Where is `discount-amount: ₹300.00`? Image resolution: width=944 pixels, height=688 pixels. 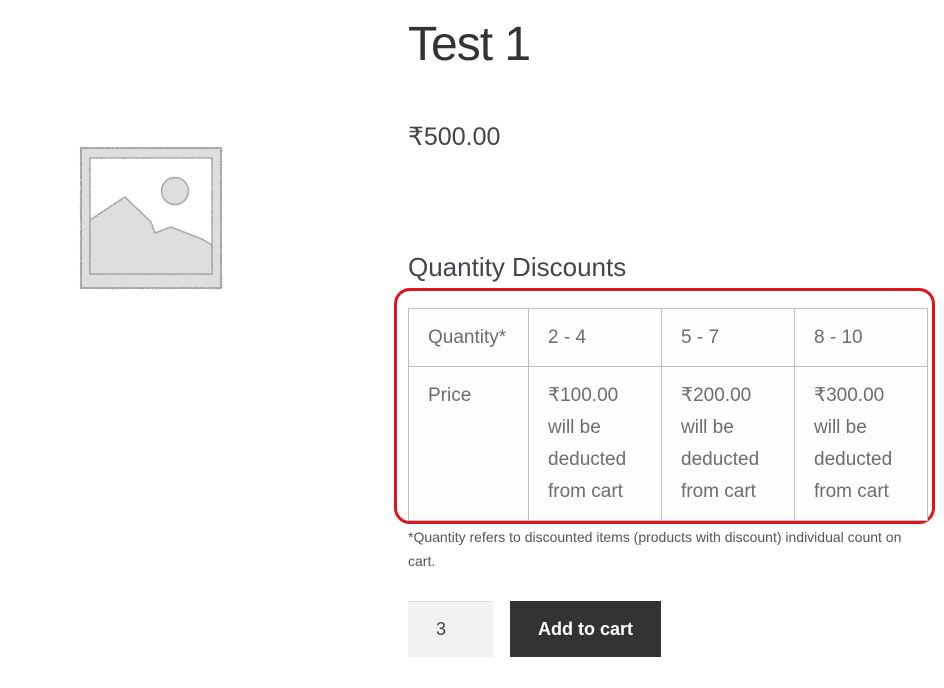
discount-amount: ₹300.00 is located at coordinates (849, 395).